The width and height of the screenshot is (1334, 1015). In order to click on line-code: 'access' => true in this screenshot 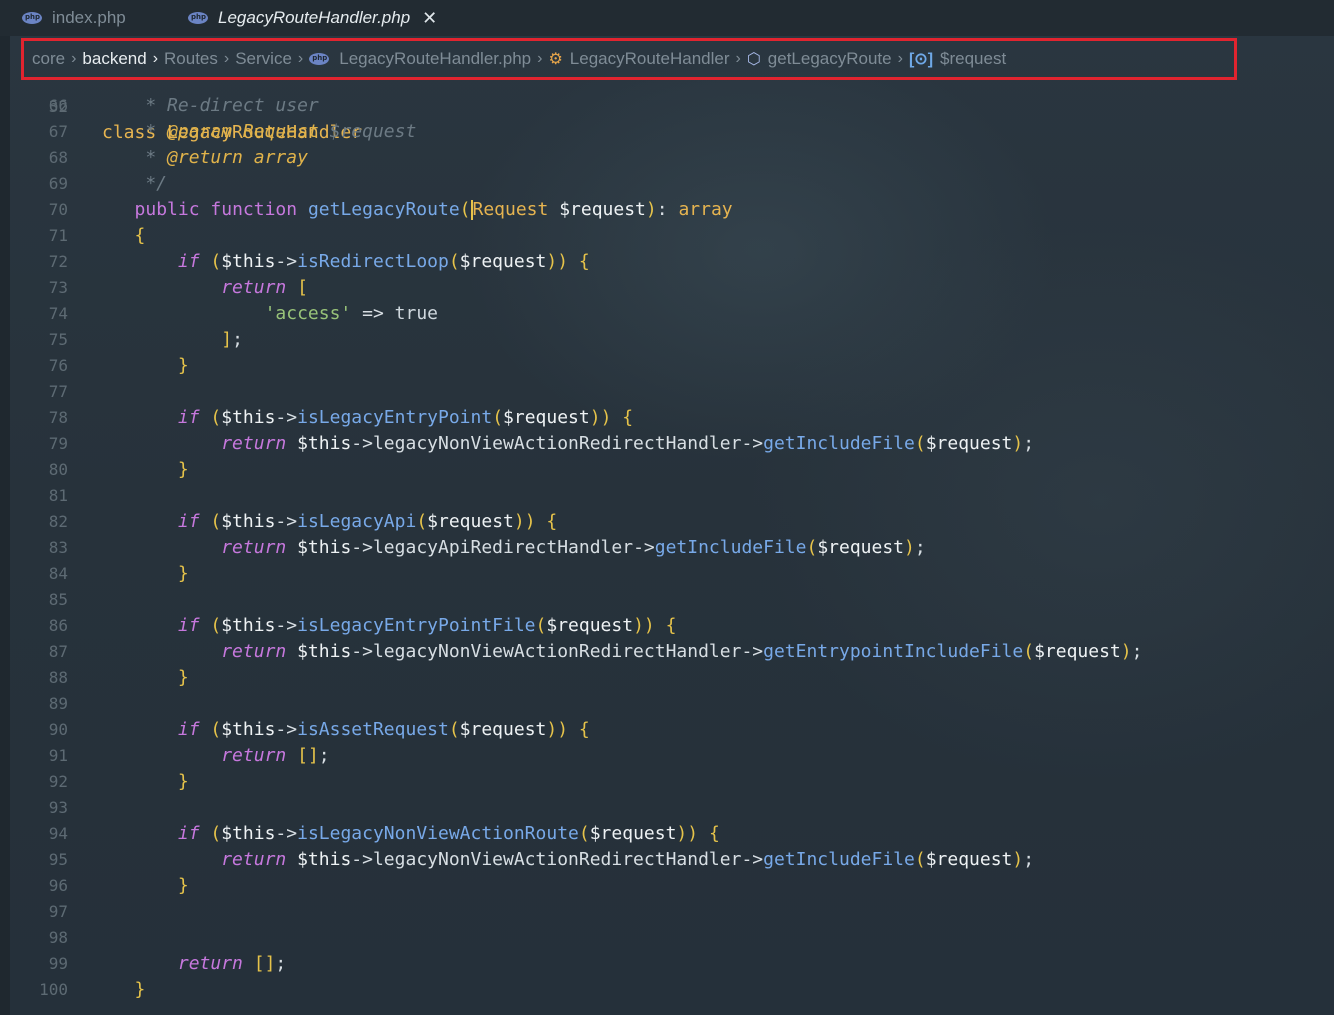, I will do `click(351, 313)`.